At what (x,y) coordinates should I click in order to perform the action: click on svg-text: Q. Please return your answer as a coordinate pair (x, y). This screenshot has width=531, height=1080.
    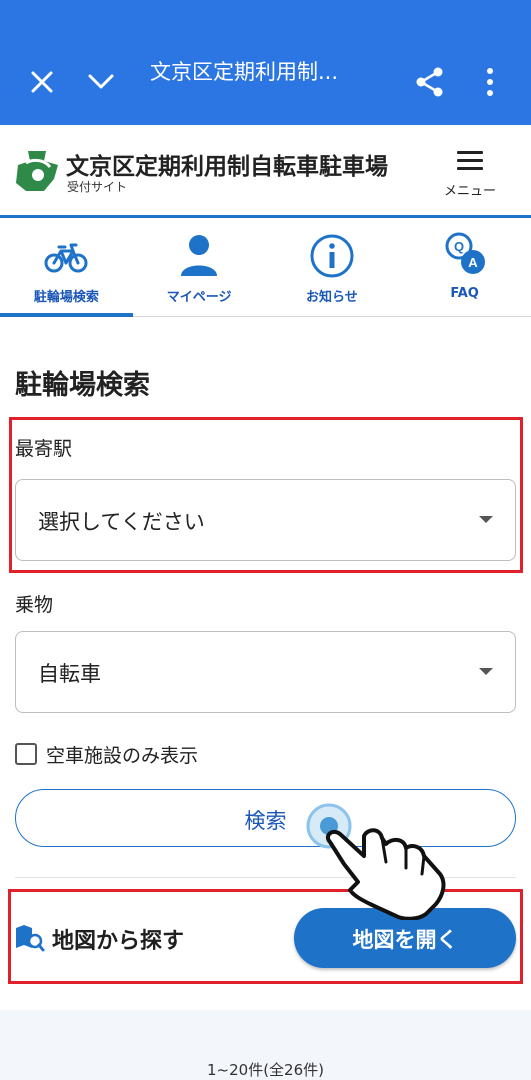
    Looking at the image, I should click on (459, 246).